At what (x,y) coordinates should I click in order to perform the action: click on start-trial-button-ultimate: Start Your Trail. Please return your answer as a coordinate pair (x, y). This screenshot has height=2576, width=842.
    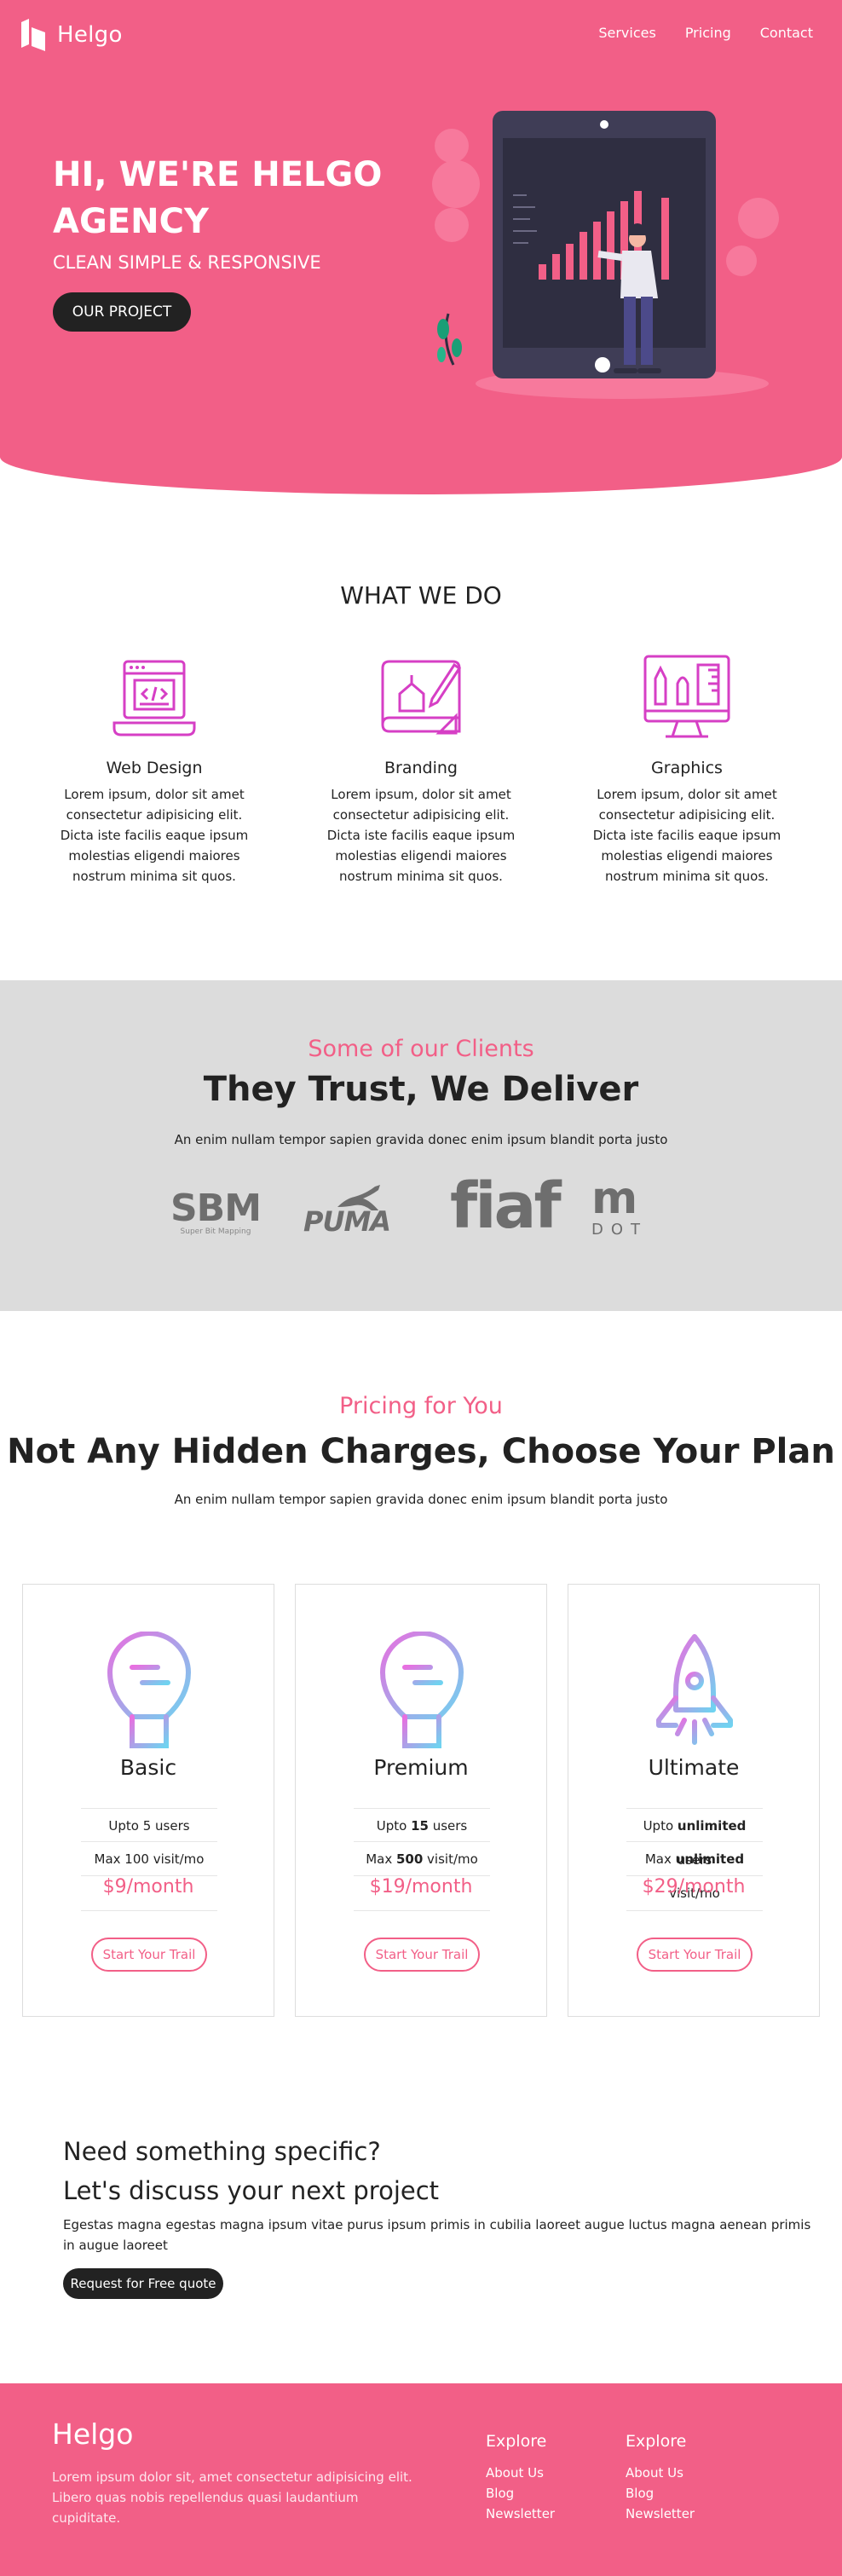
    Looking at the image, I should click on (695, 1955).